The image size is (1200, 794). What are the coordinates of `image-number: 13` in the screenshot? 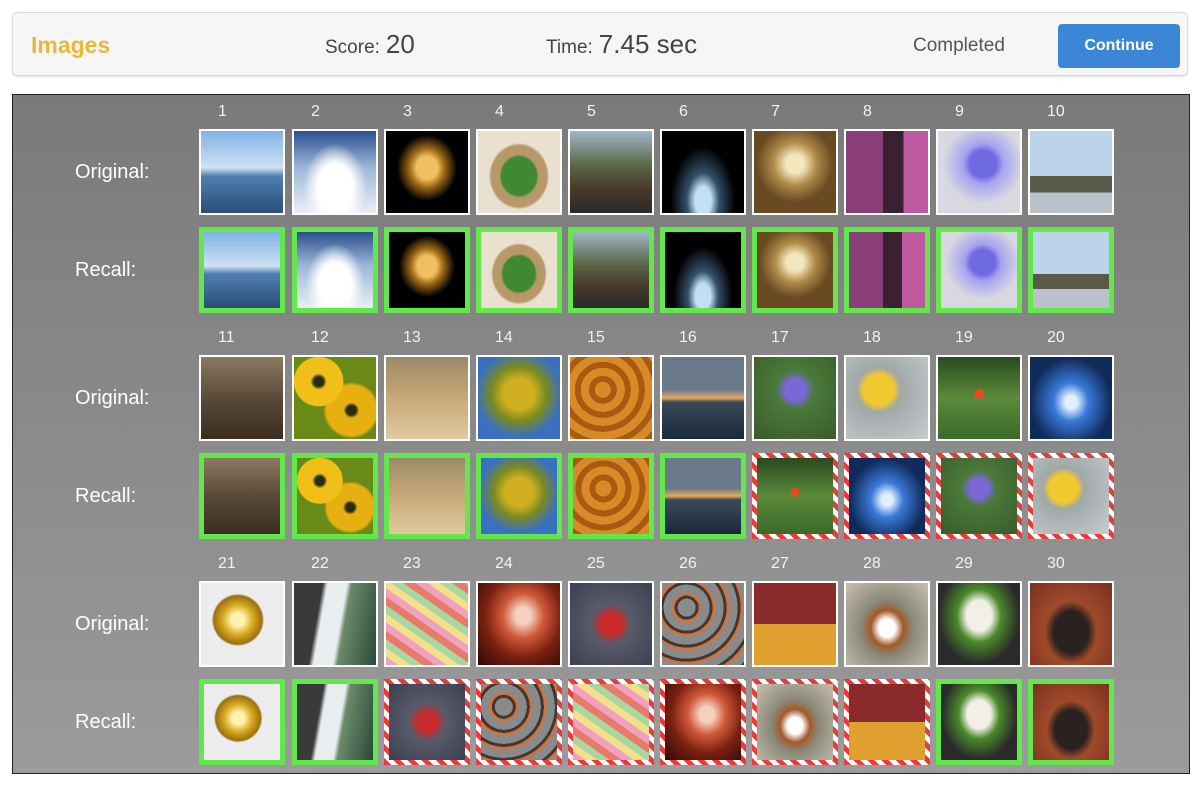 It's located at (412, 337).